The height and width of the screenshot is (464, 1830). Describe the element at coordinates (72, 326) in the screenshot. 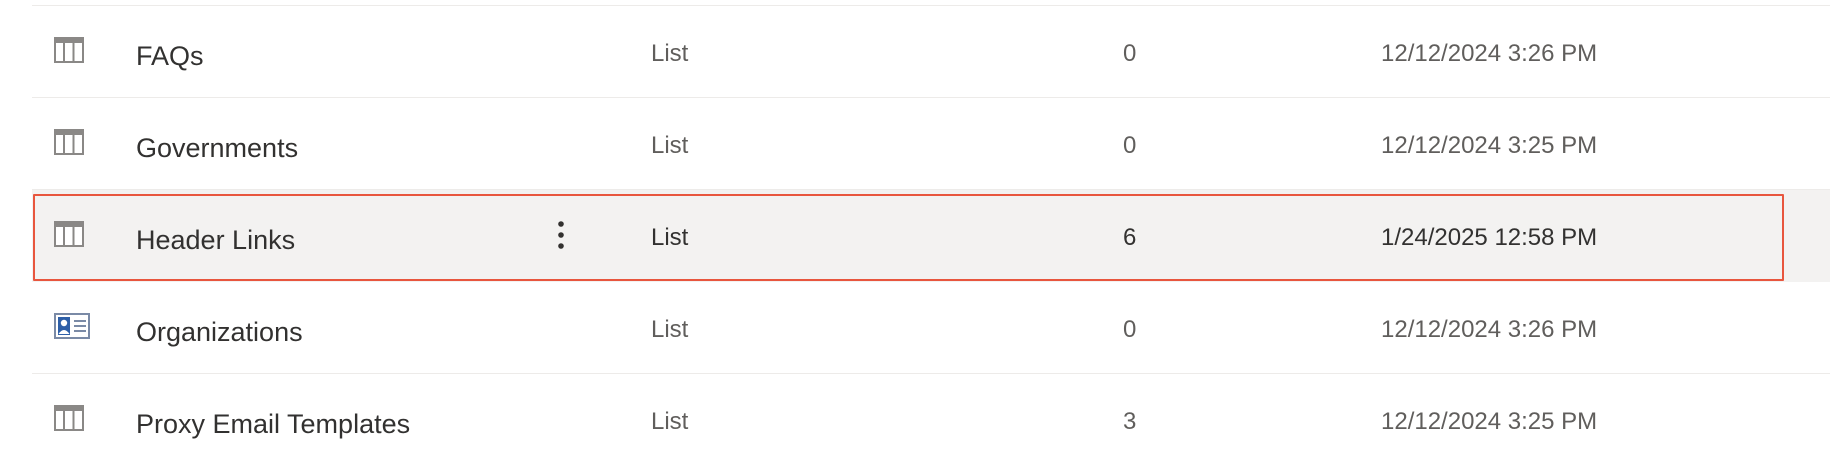

I see `contacts-list-icon` at that location.